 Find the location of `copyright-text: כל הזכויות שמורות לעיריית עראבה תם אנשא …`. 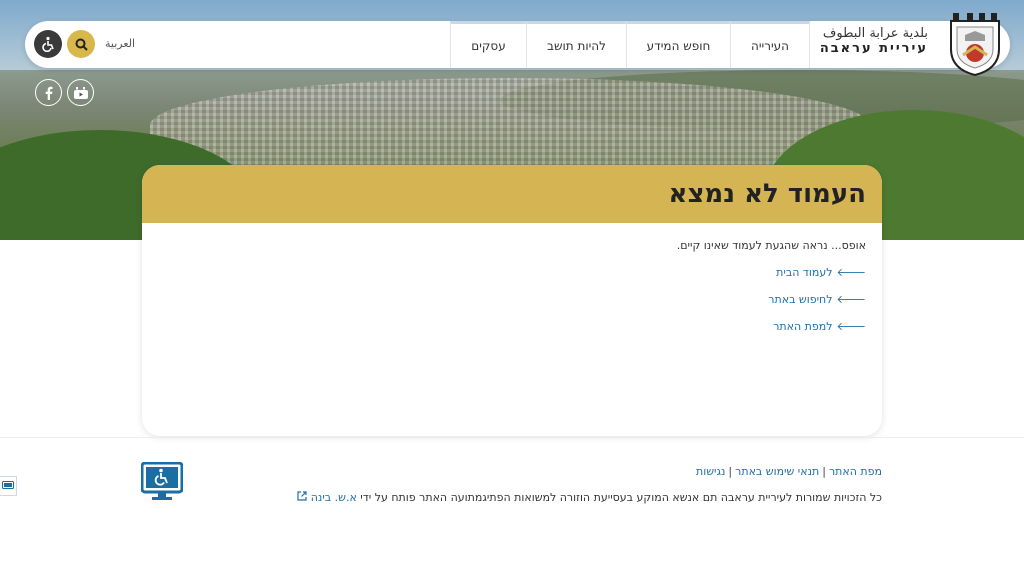

copyright-text: כל הזכויות שמורות לעיריית עראבה תם אנשא … is located at coordinates (589, 497).